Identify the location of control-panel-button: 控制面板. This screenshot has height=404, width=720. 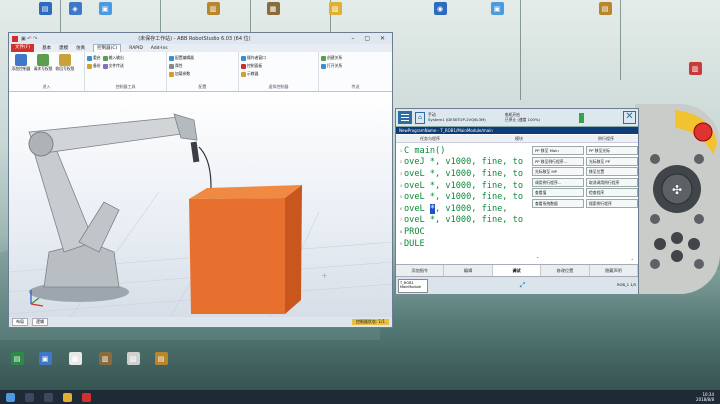
(253, 66).